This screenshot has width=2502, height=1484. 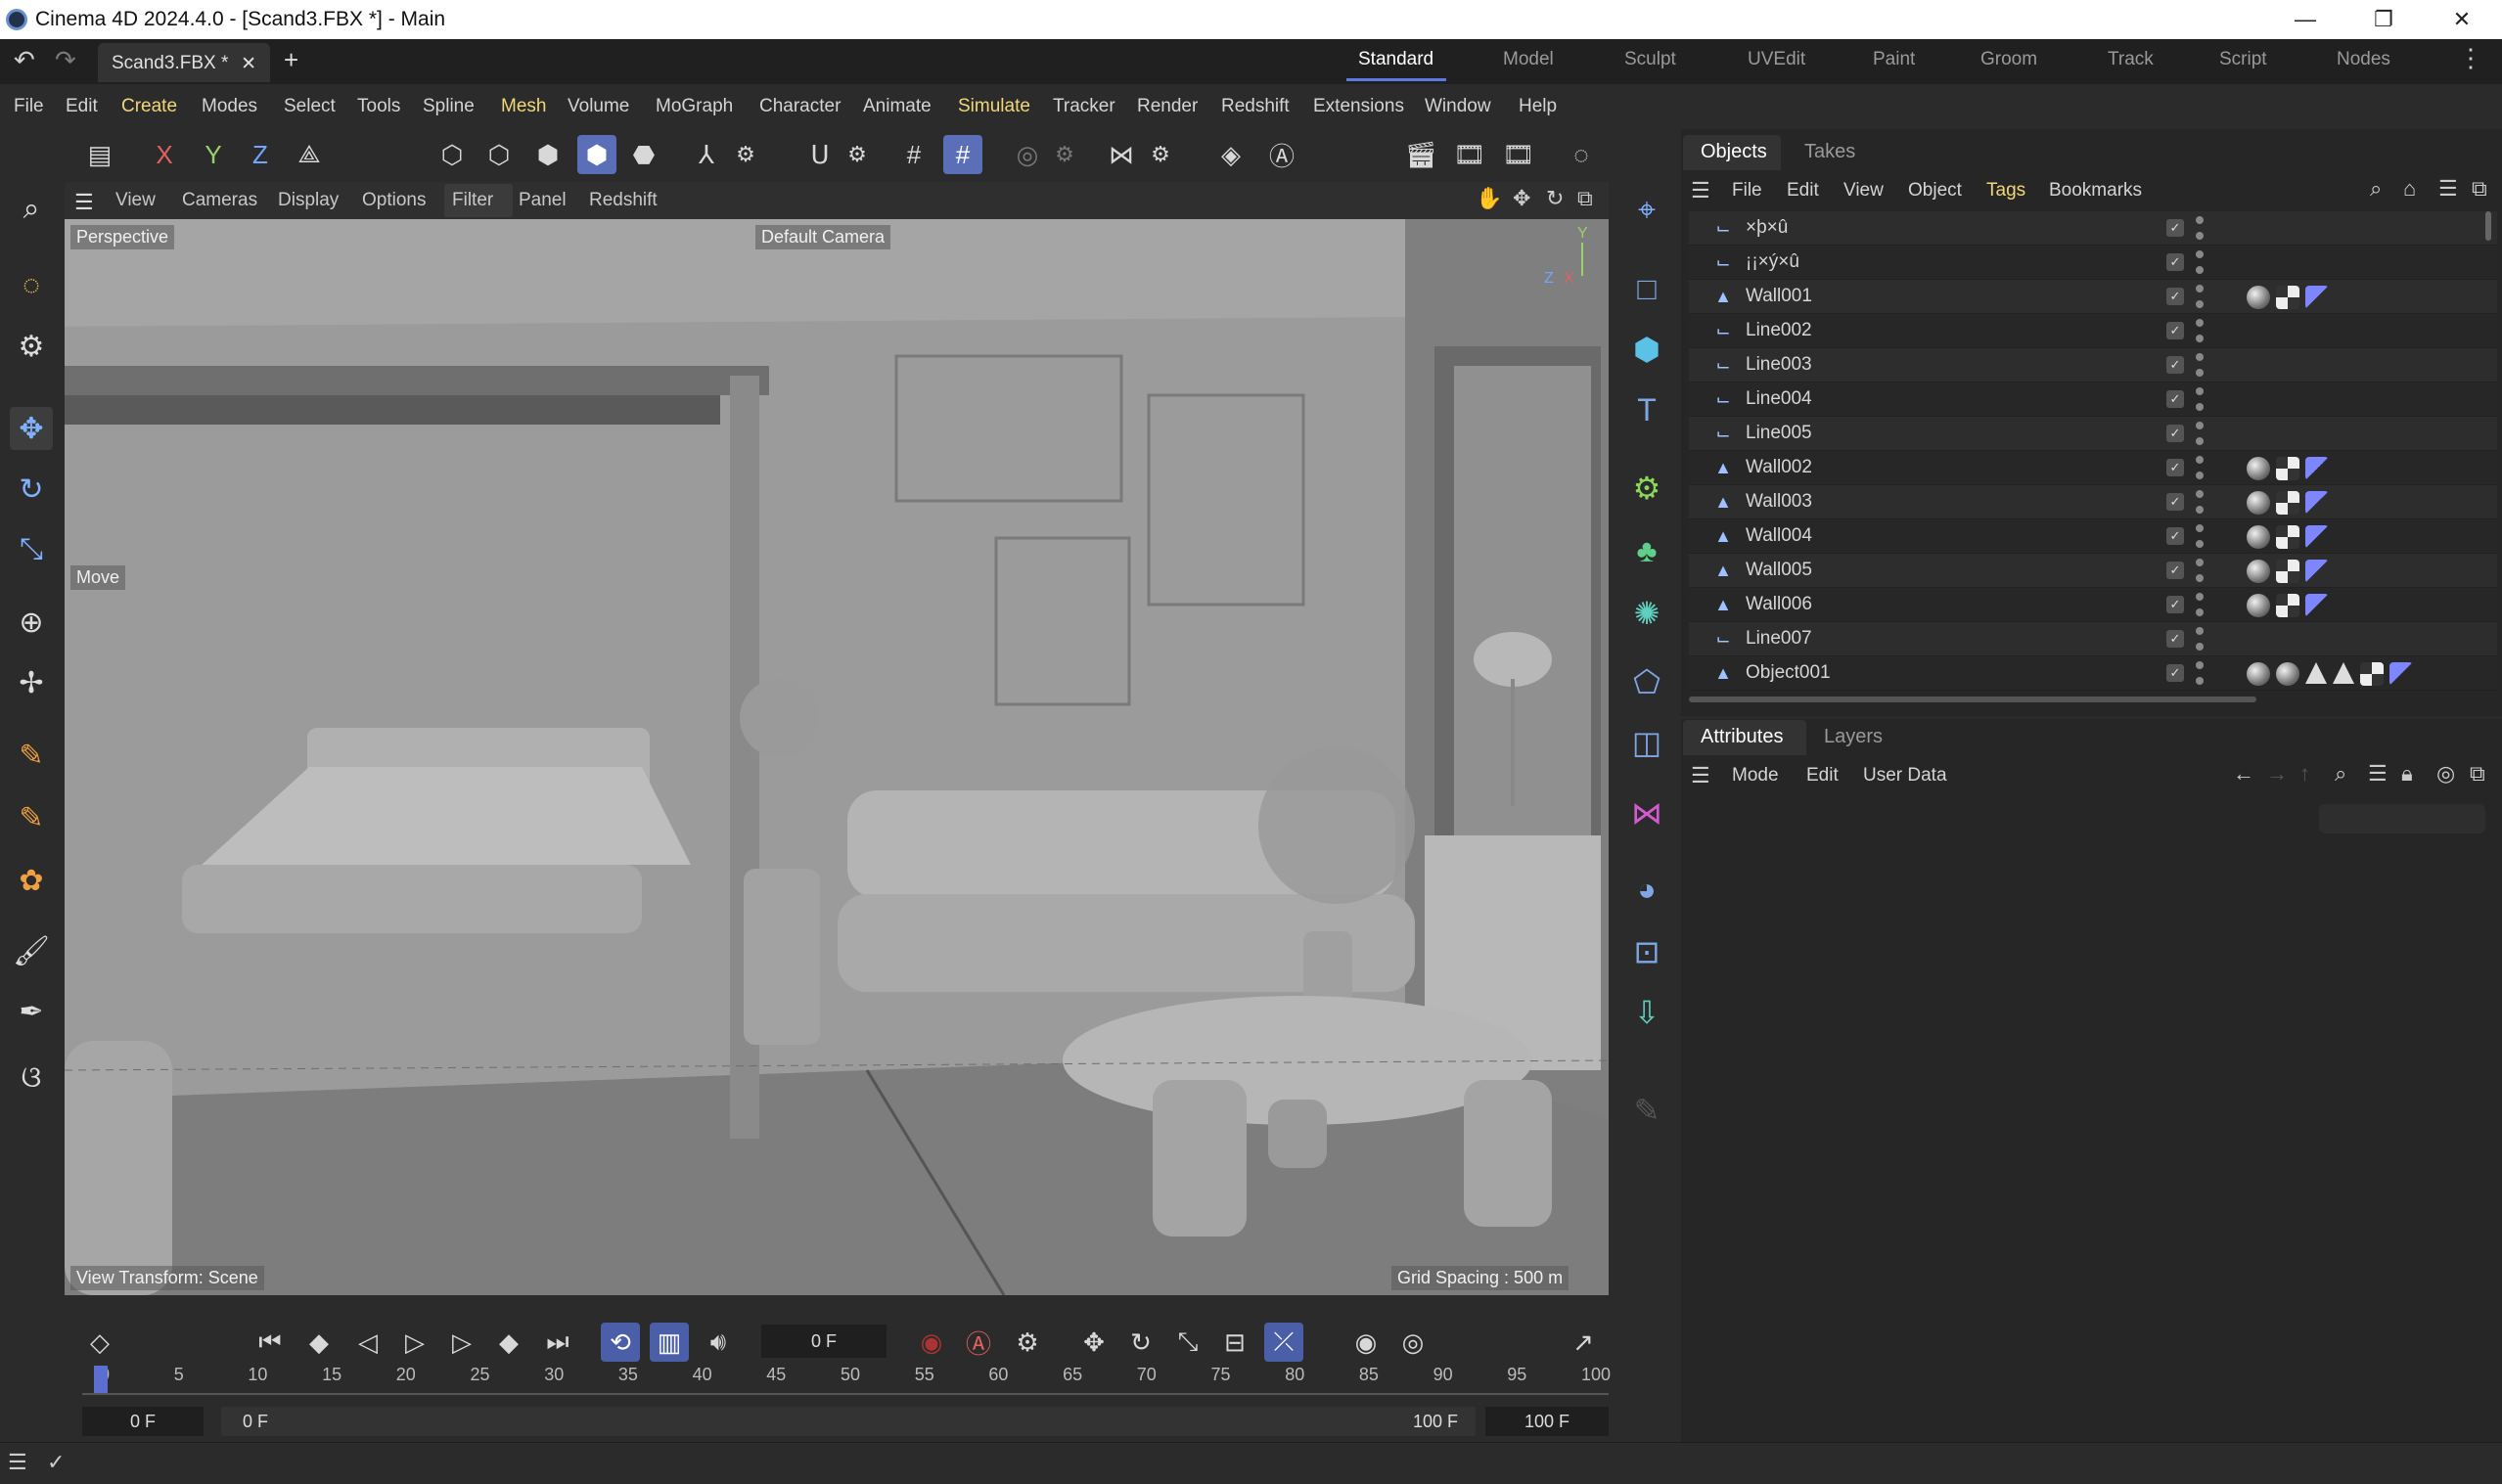 I want to click on symmetry-settings-icon: ⚙, so click(x=1160, y=154).